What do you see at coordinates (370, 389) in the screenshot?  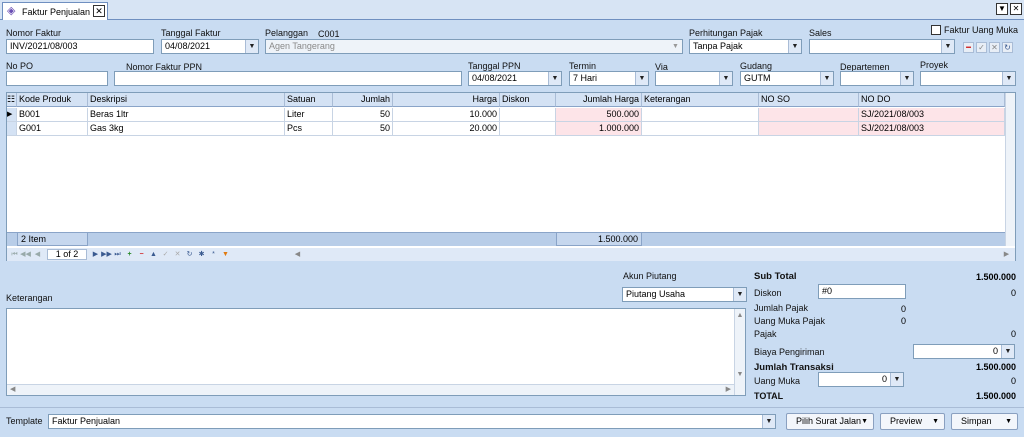 I see `textarea-hscrollbar: ◀ ▶` at bounding box center [370, 389].